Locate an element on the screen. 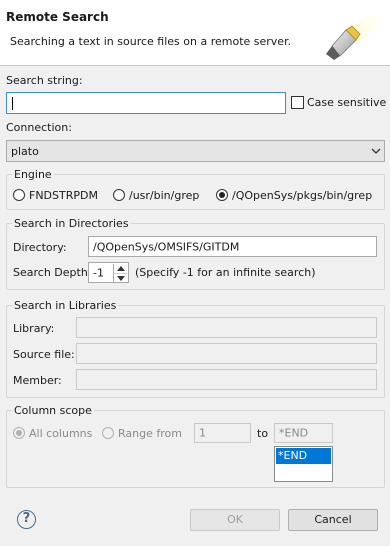 The width and height of the screenshot is (390, 546). range-from-input: 1 is located at coordinates (222, 433).